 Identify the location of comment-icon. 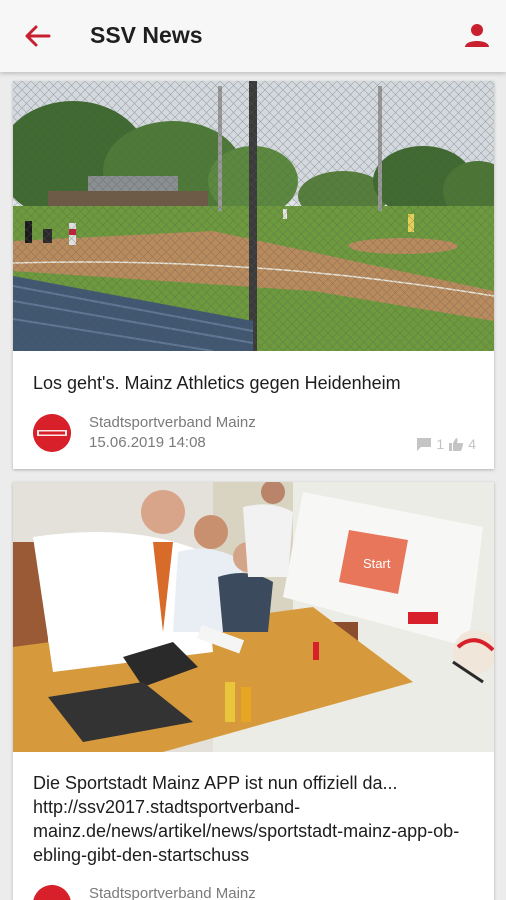
(424, 444).